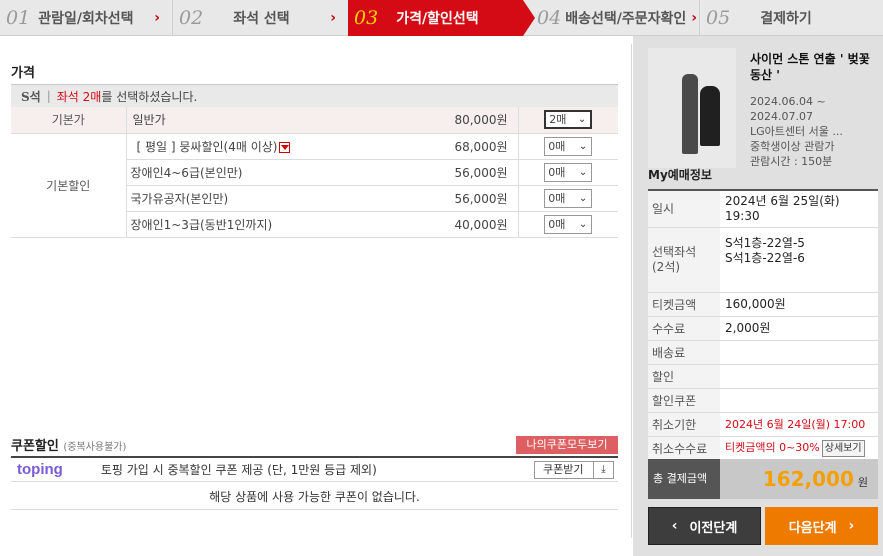  I want to click on step-5-label: 결제하기, so click(786, 19).